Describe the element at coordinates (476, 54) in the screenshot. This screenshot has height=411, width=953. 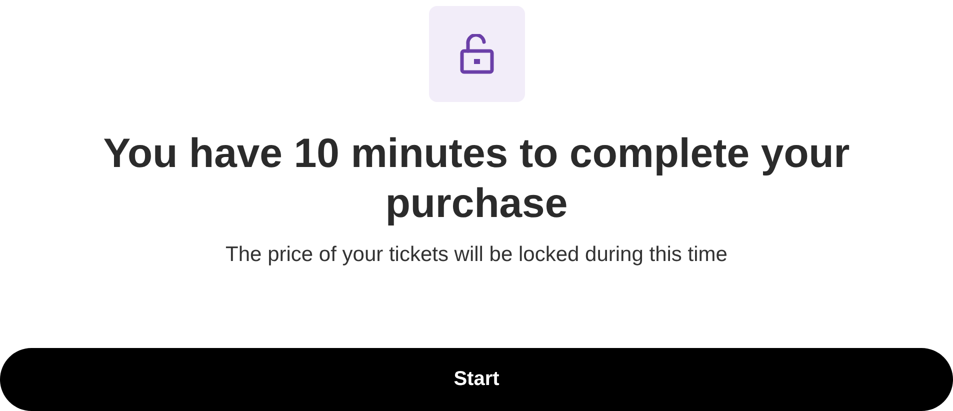
I see `unlocked-padlock-icon` at that location.